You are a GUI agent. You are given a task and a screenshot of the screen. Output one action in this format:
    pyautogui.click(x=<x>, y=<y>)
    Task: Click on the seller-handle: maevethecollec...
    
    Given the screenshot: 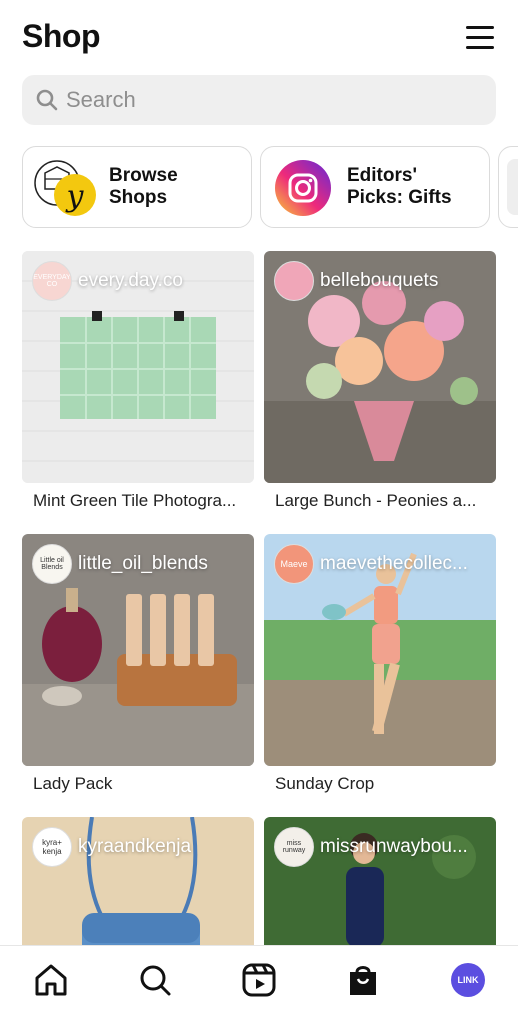 What is the action you would take?
    pyautogui.click(x=394, y=564)
    